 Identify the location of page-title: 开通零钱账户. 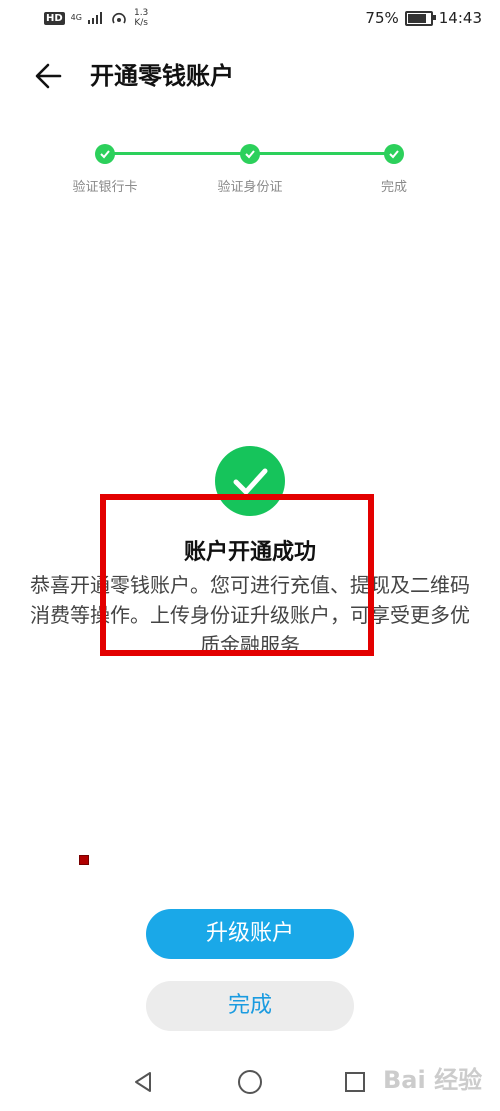
(162, 76).